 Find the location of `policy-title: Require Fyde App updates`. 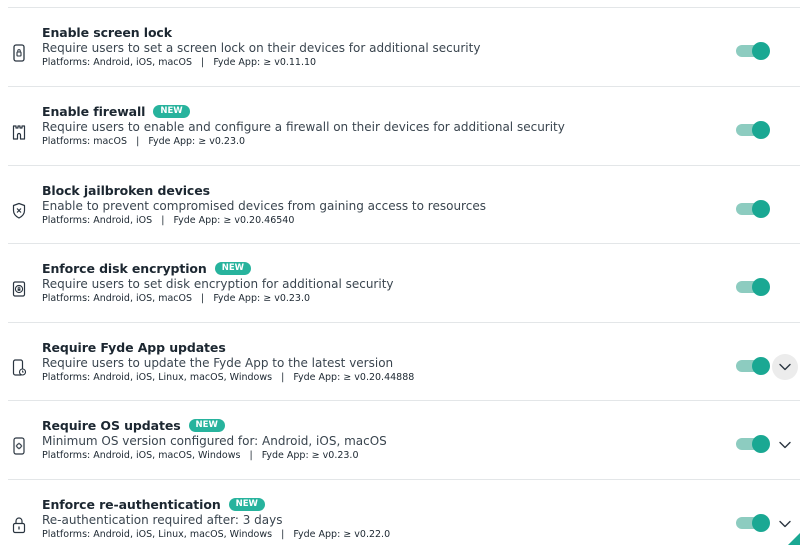

policy-title: Require Fyde App updates is located at coordinates (134, 347).